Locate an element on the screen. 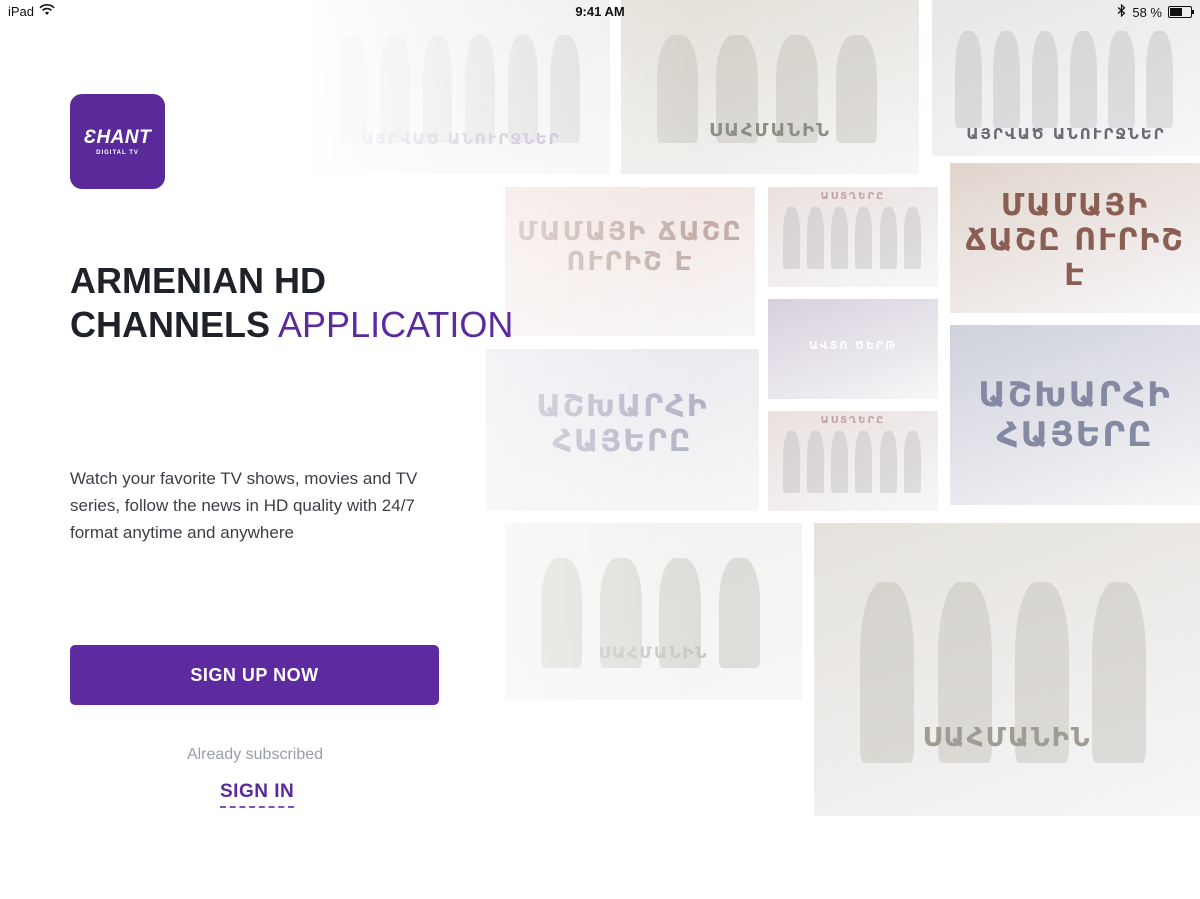 This screenshot has height=899, width=1200. poster-title: ՍԱՀՄԱՆԻՆ is located at coordinates (1007, 738).